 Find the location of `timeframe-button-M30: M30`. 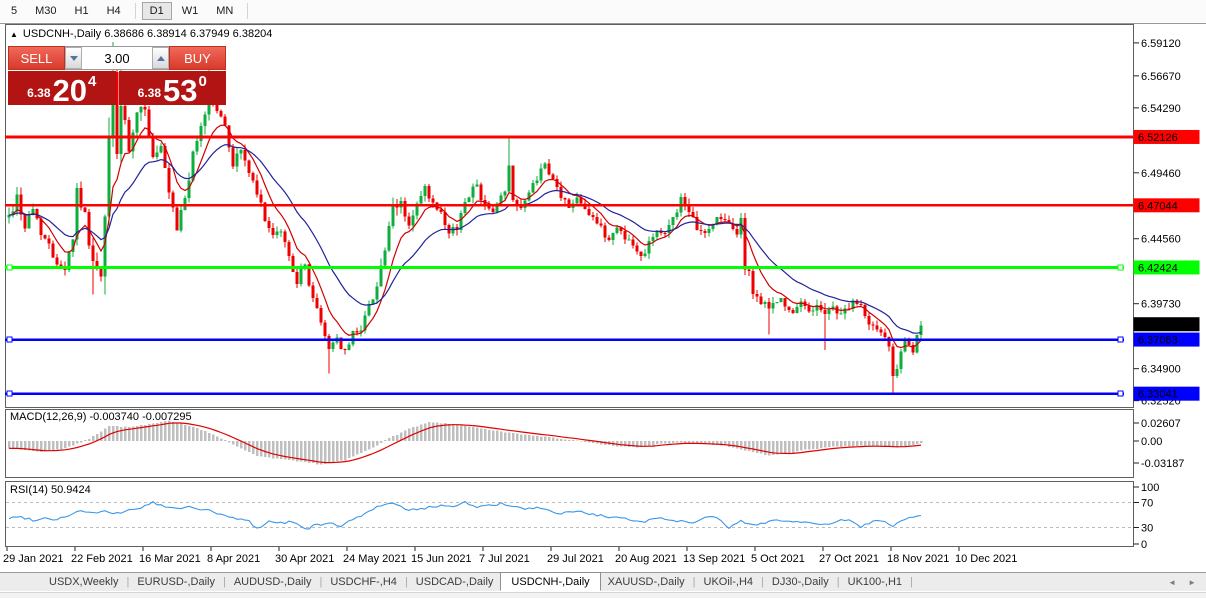

timeframe-button-M30: M30 is located at coordinates (45, 11).